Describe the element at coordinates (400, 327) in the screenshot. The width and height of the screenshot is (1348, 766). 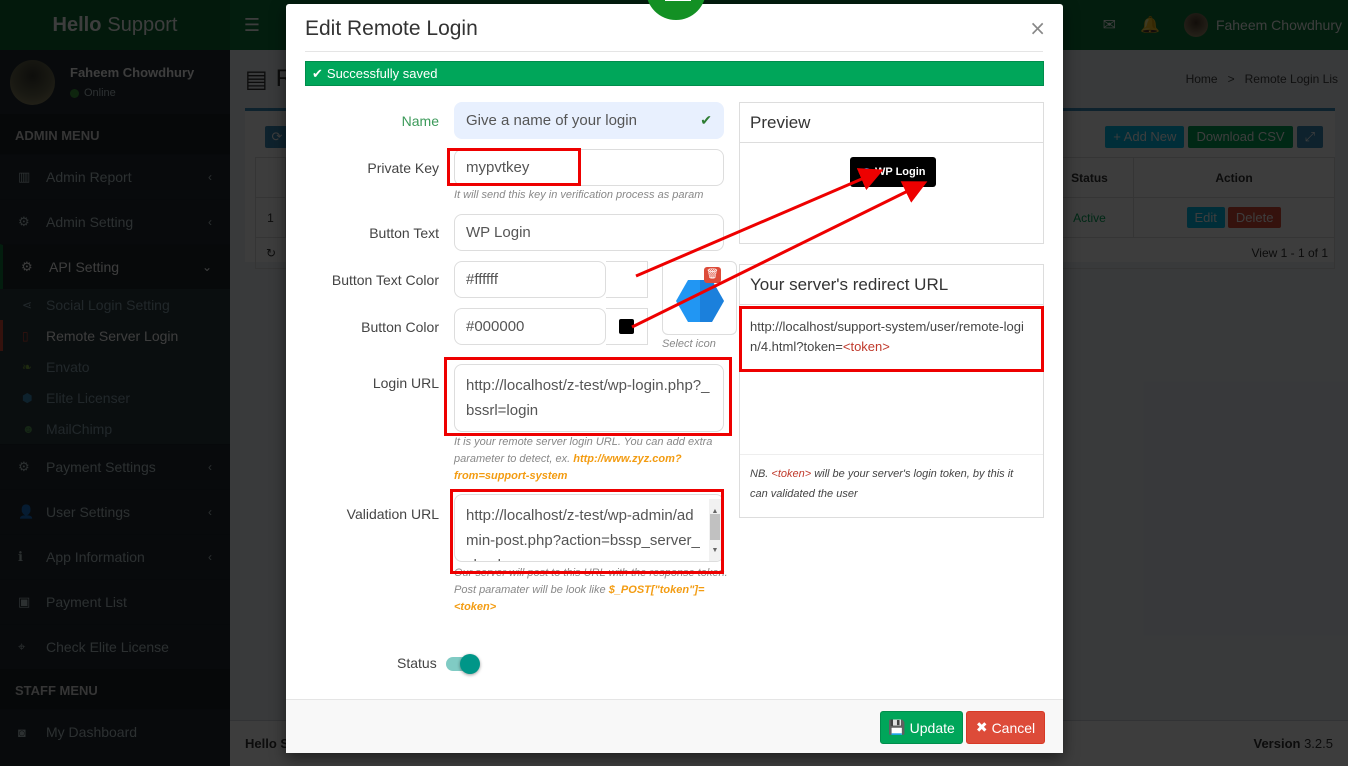
I see `button-color-label: Button Color` at that location.